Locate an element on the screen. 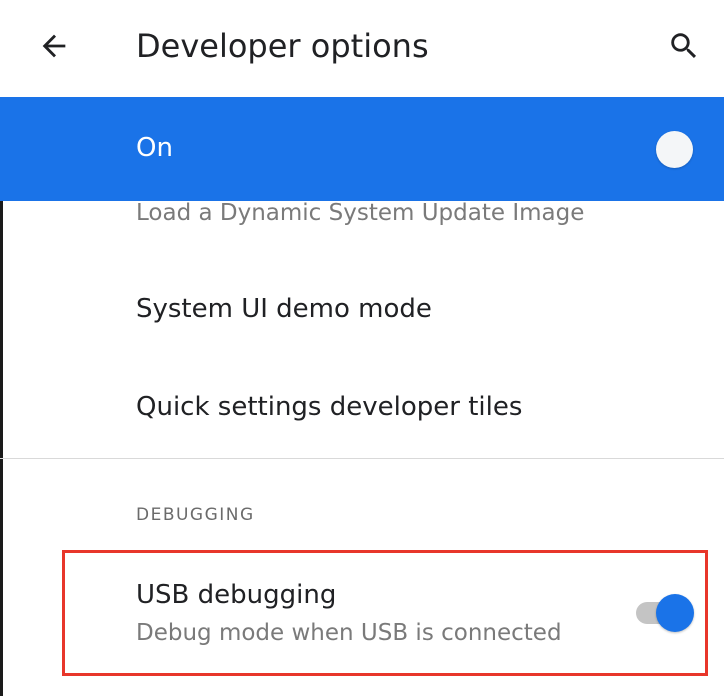 The width and height of the screenshot is (724, 696). search-button is located at coordinates (684, 46).